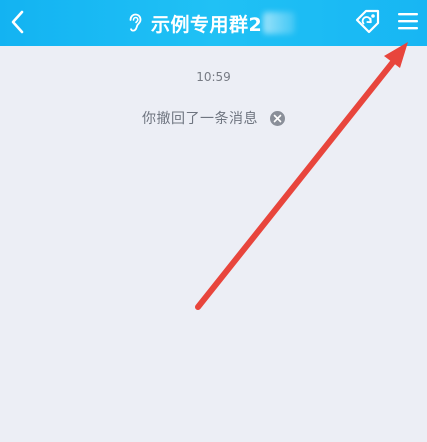  I want to click on page-title: 示例专用群2, so click(207, 24).